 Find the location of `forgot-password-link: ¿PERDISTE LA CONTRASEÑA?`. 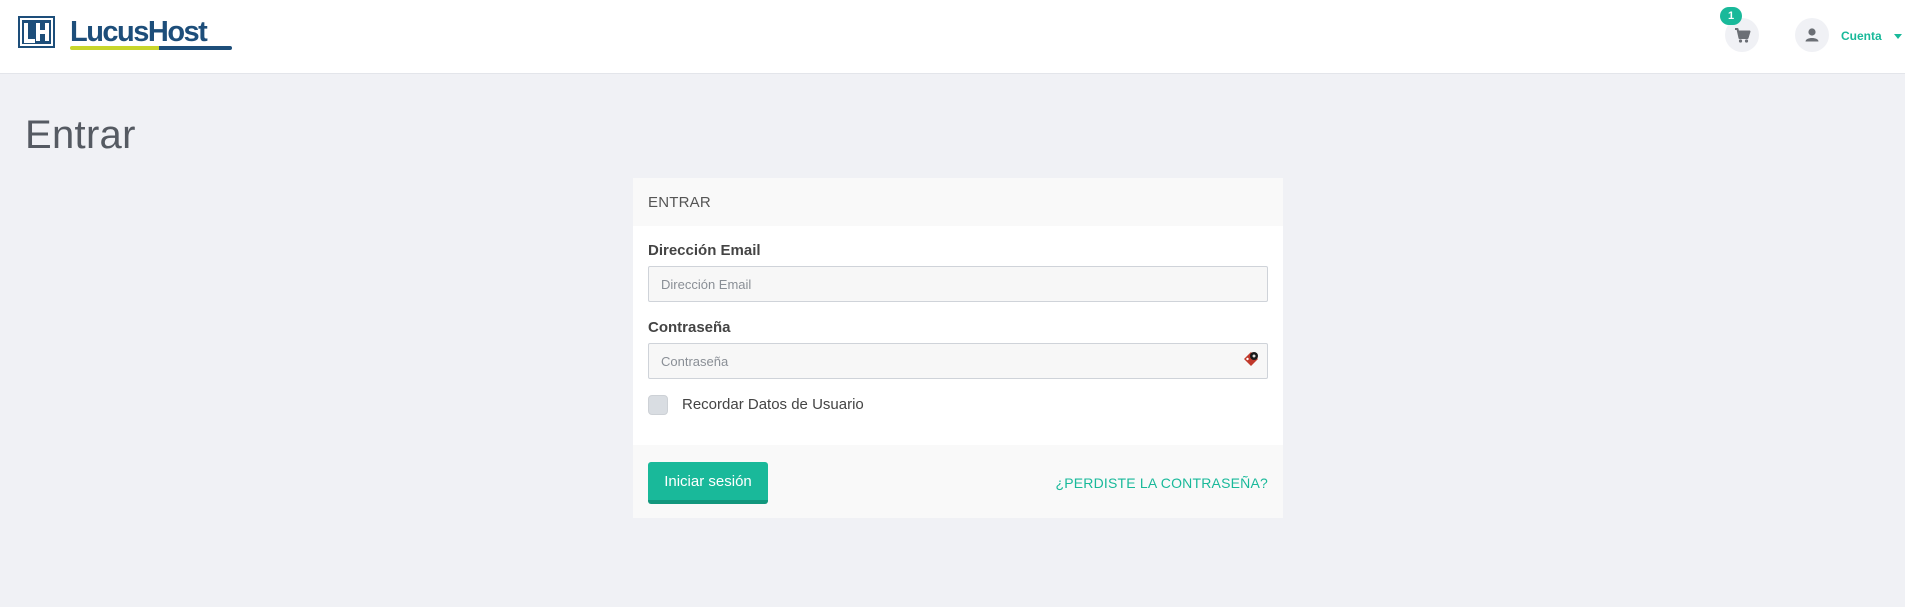

forgot-password-link: ¿PERDISTE LA CONTRASEÑA? is located at coordinates (1161, 483).